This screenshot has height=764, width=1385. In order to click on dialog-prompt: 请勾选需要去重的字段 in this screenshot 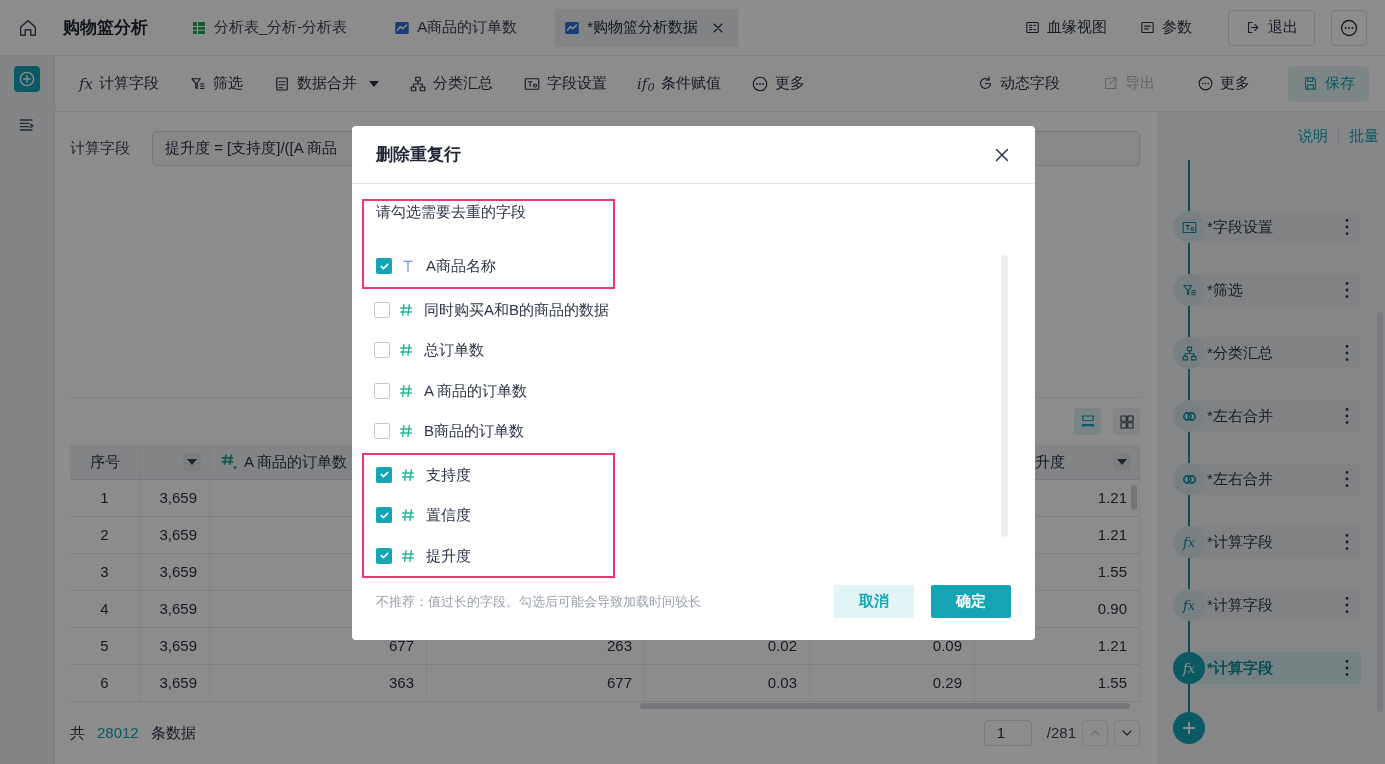, I will do `click(451, 211)`.